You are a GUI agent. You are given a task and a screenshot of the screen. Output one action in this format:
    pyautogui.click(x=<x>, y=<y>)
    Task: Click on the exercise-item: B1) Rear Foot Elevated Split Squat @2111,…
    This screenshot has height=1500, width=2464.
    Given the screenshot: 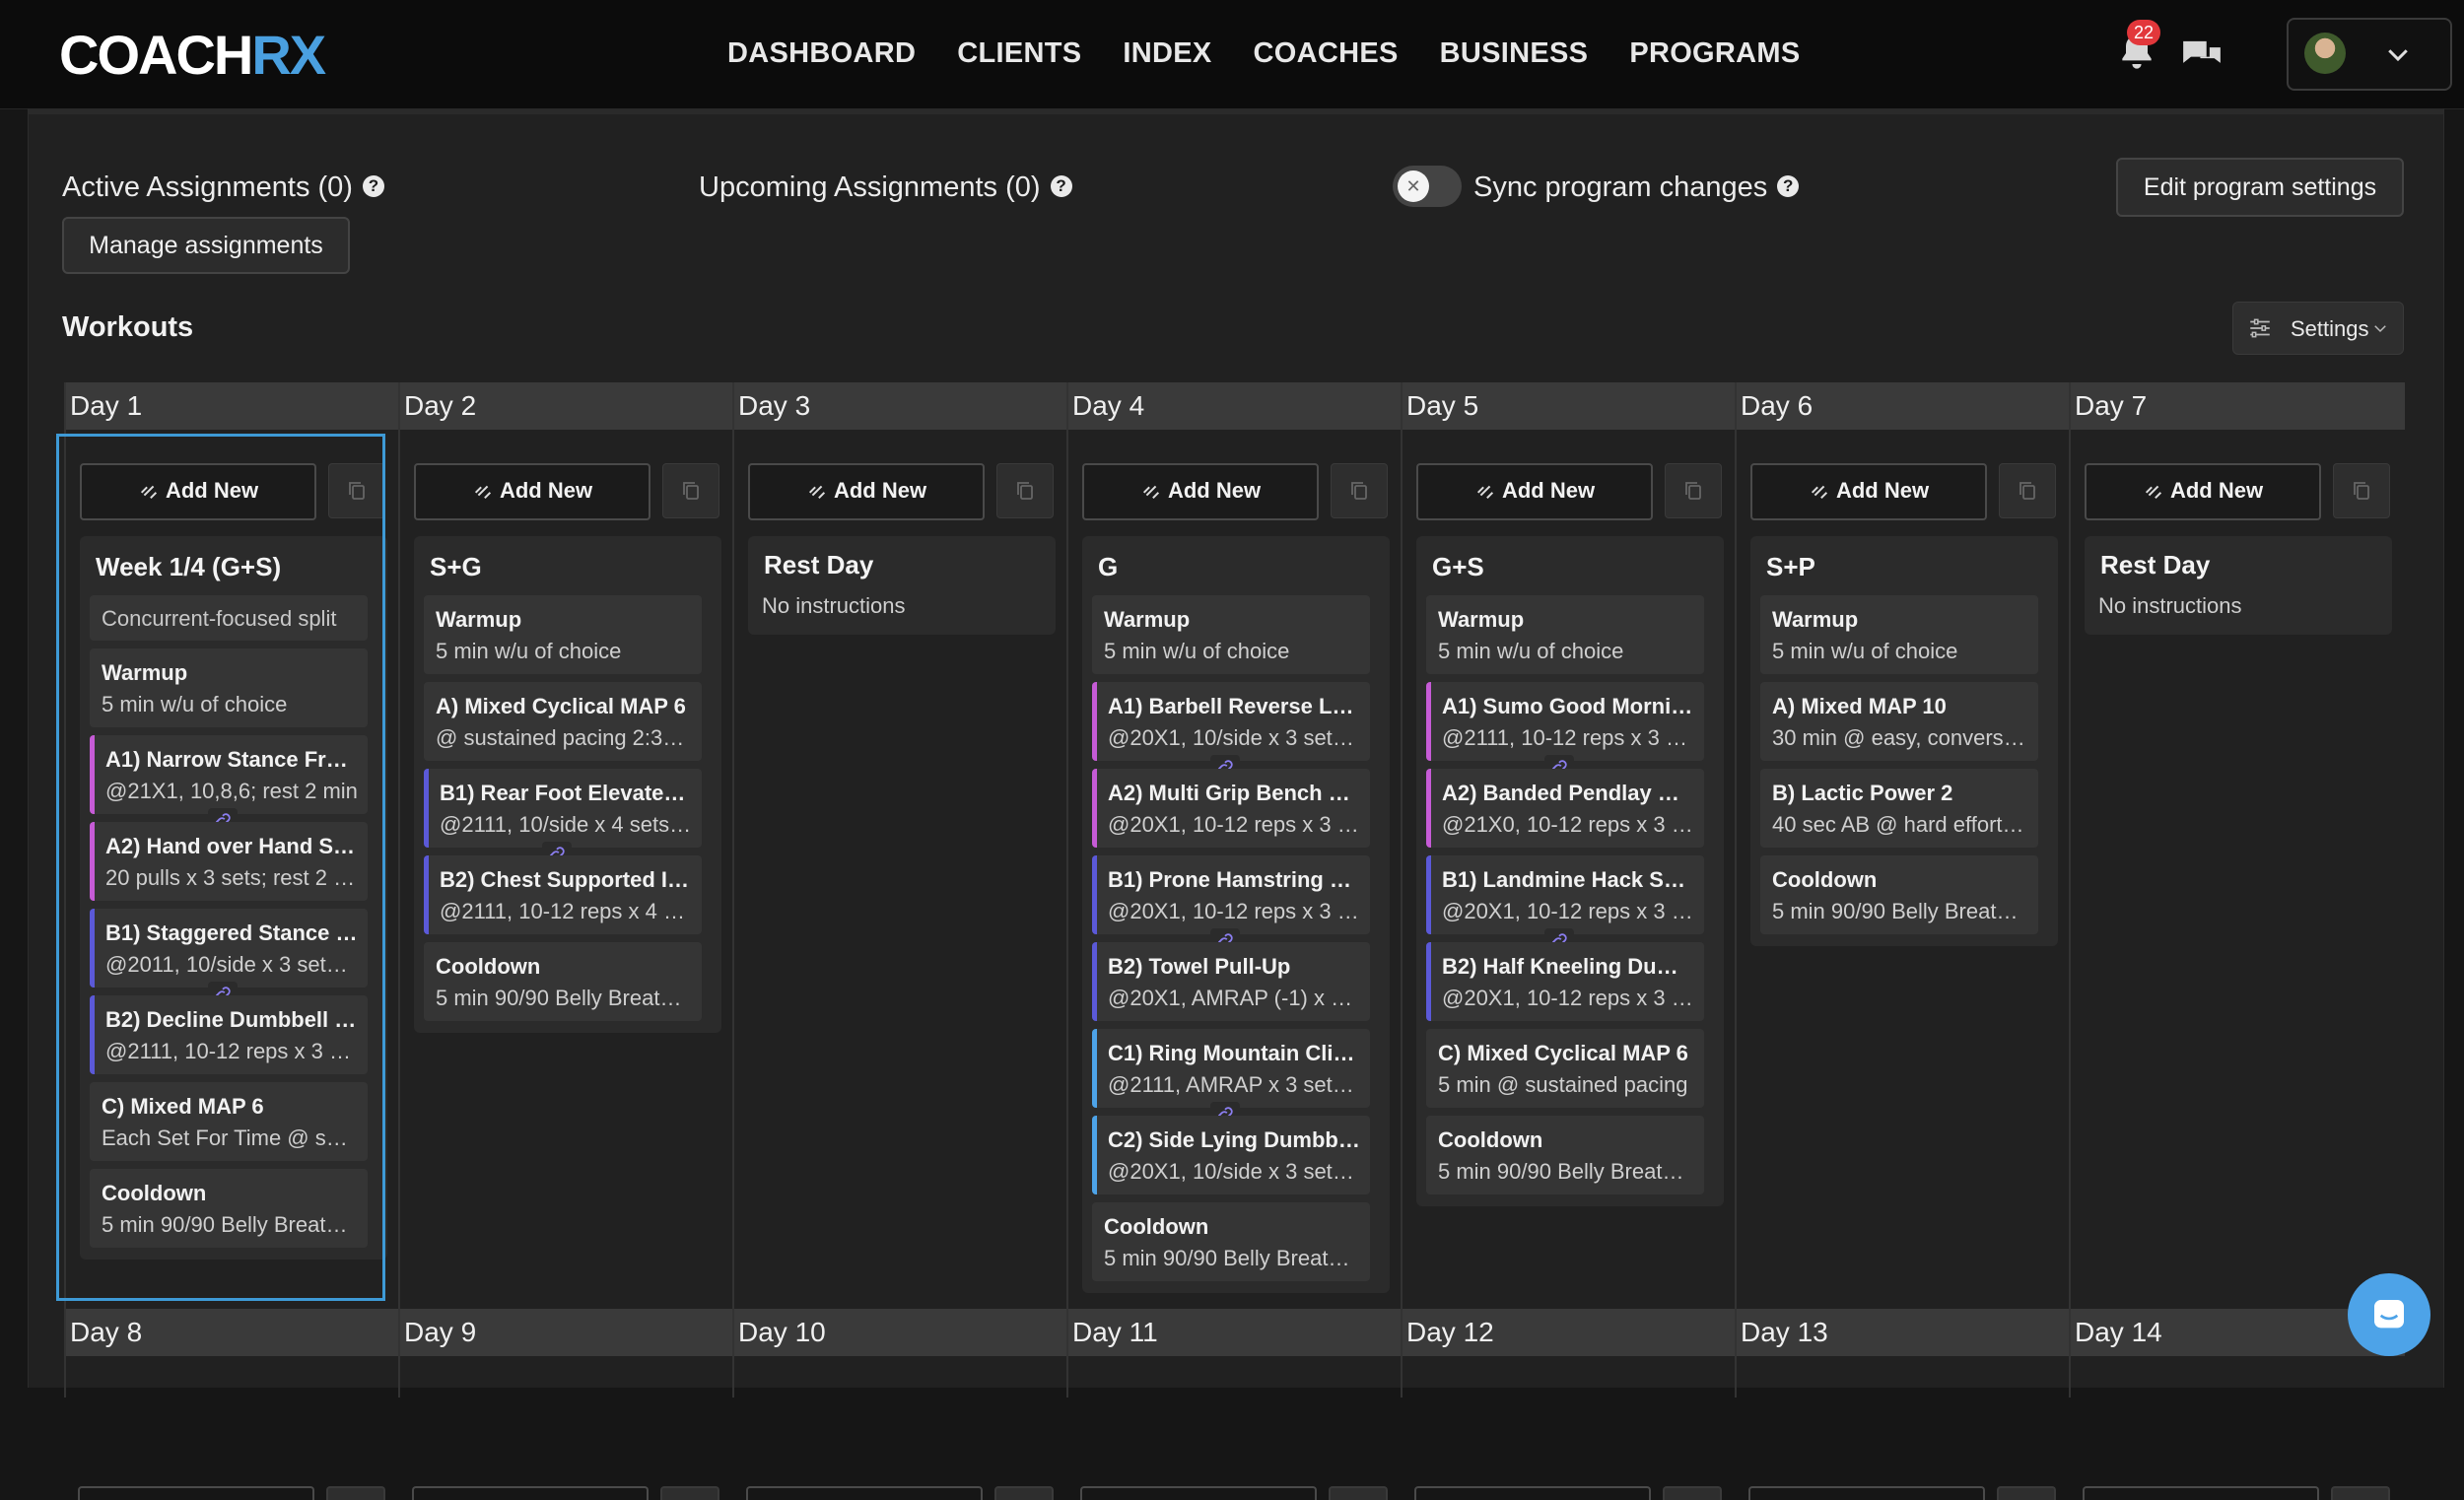 What is the action you would take?
    pyautogui.click(x=563, y=808)
    